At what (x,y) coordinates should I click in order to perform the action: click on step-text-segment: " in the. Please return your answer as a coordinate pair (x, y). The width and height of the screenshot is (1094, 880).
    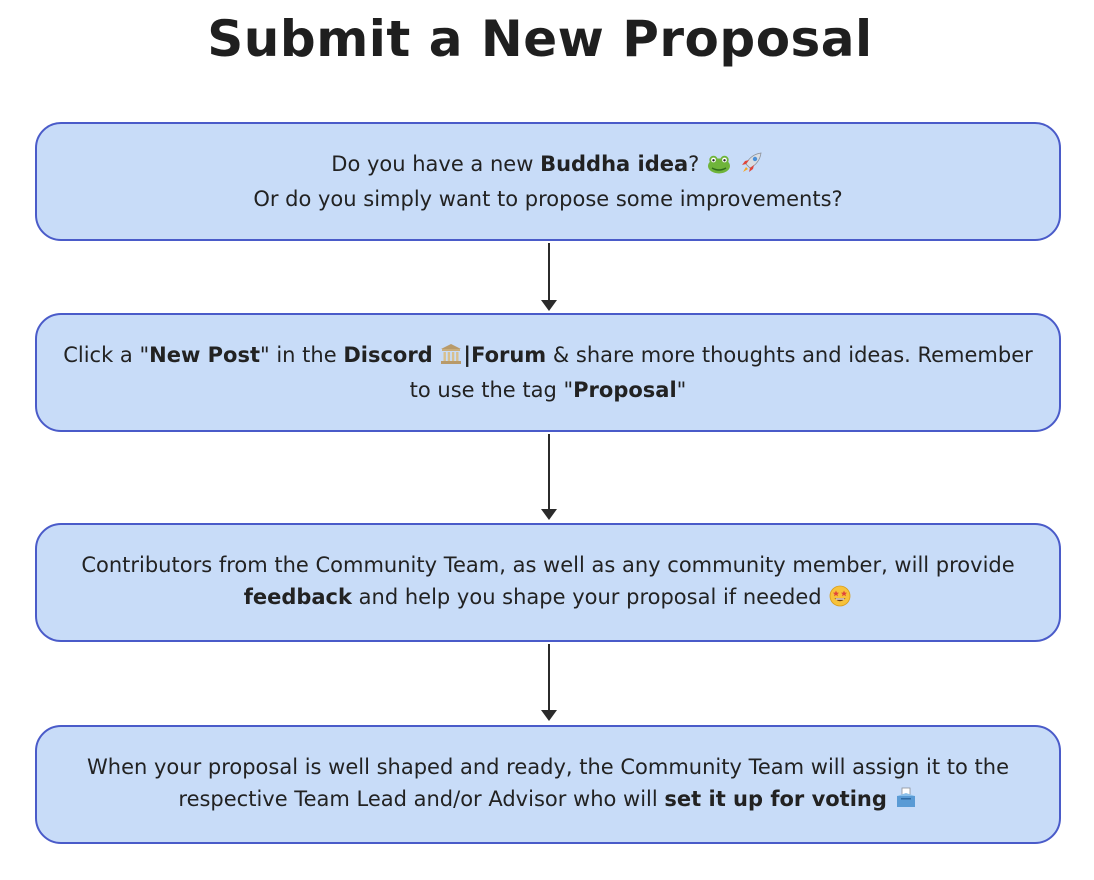
    Looking at the image, I should click on (302, 355).